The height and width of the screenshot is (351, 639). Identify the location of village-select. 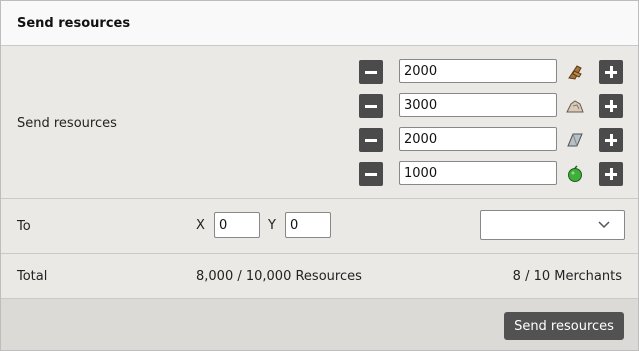
(552, 225).